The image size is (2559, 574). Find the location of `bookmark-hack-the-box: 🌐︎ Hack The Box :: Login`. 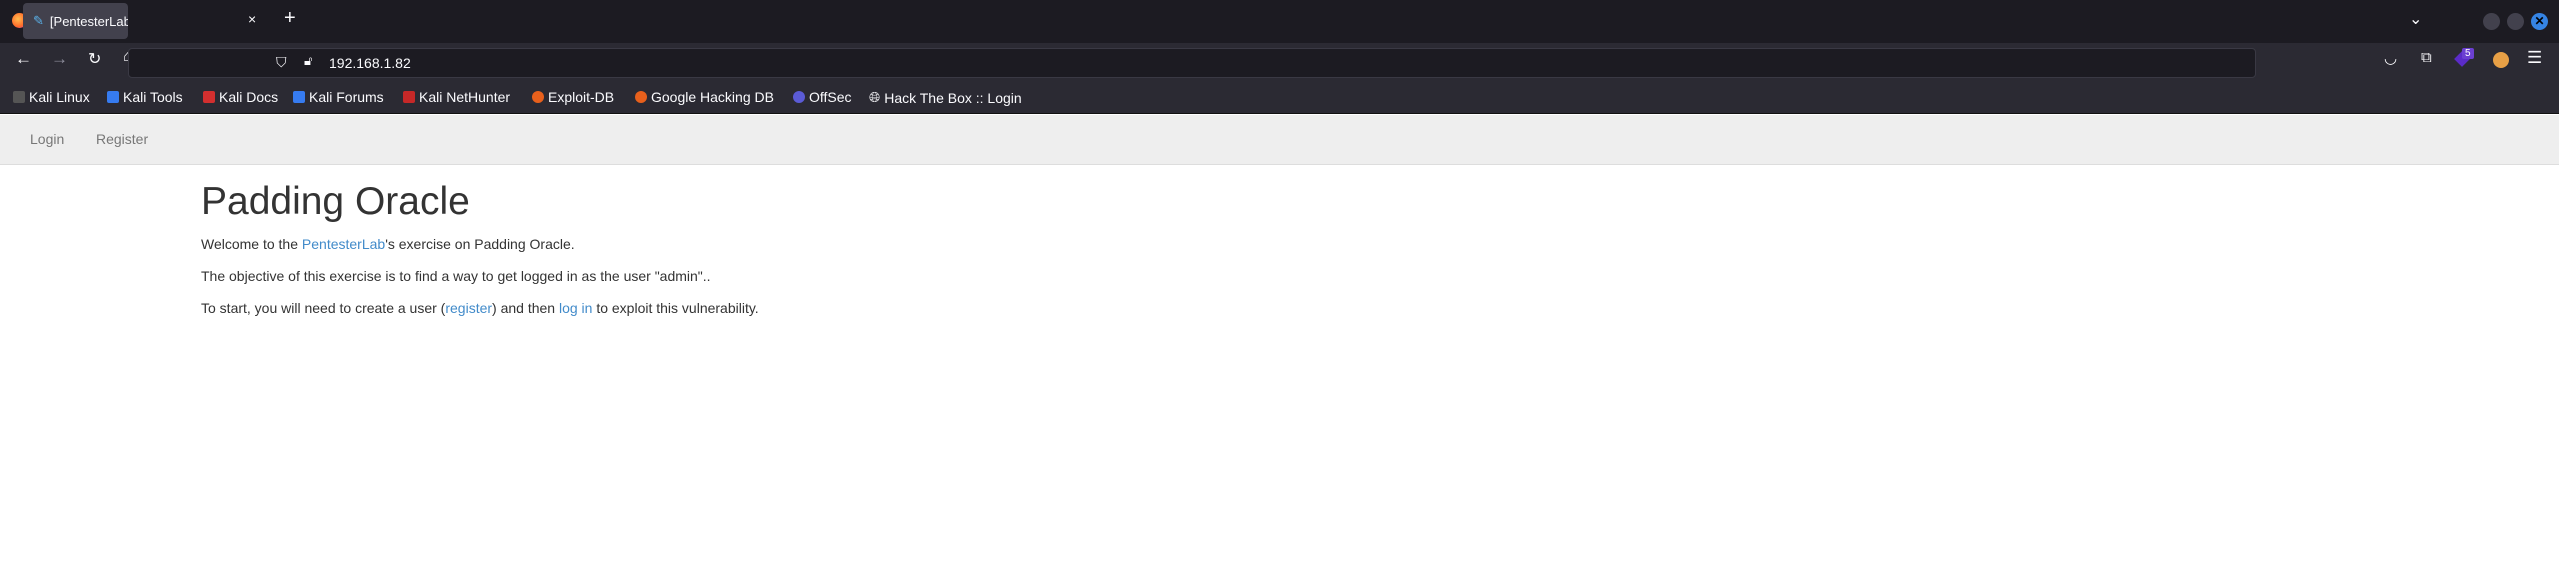

bookmark-hack-the-box: 🌐︎ Hack The Box :: Login is located at coordinates (945, 97).